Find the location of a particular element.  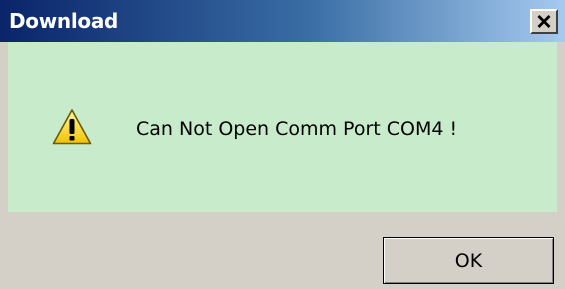

warning-icon is located at coordinates (72, 127).